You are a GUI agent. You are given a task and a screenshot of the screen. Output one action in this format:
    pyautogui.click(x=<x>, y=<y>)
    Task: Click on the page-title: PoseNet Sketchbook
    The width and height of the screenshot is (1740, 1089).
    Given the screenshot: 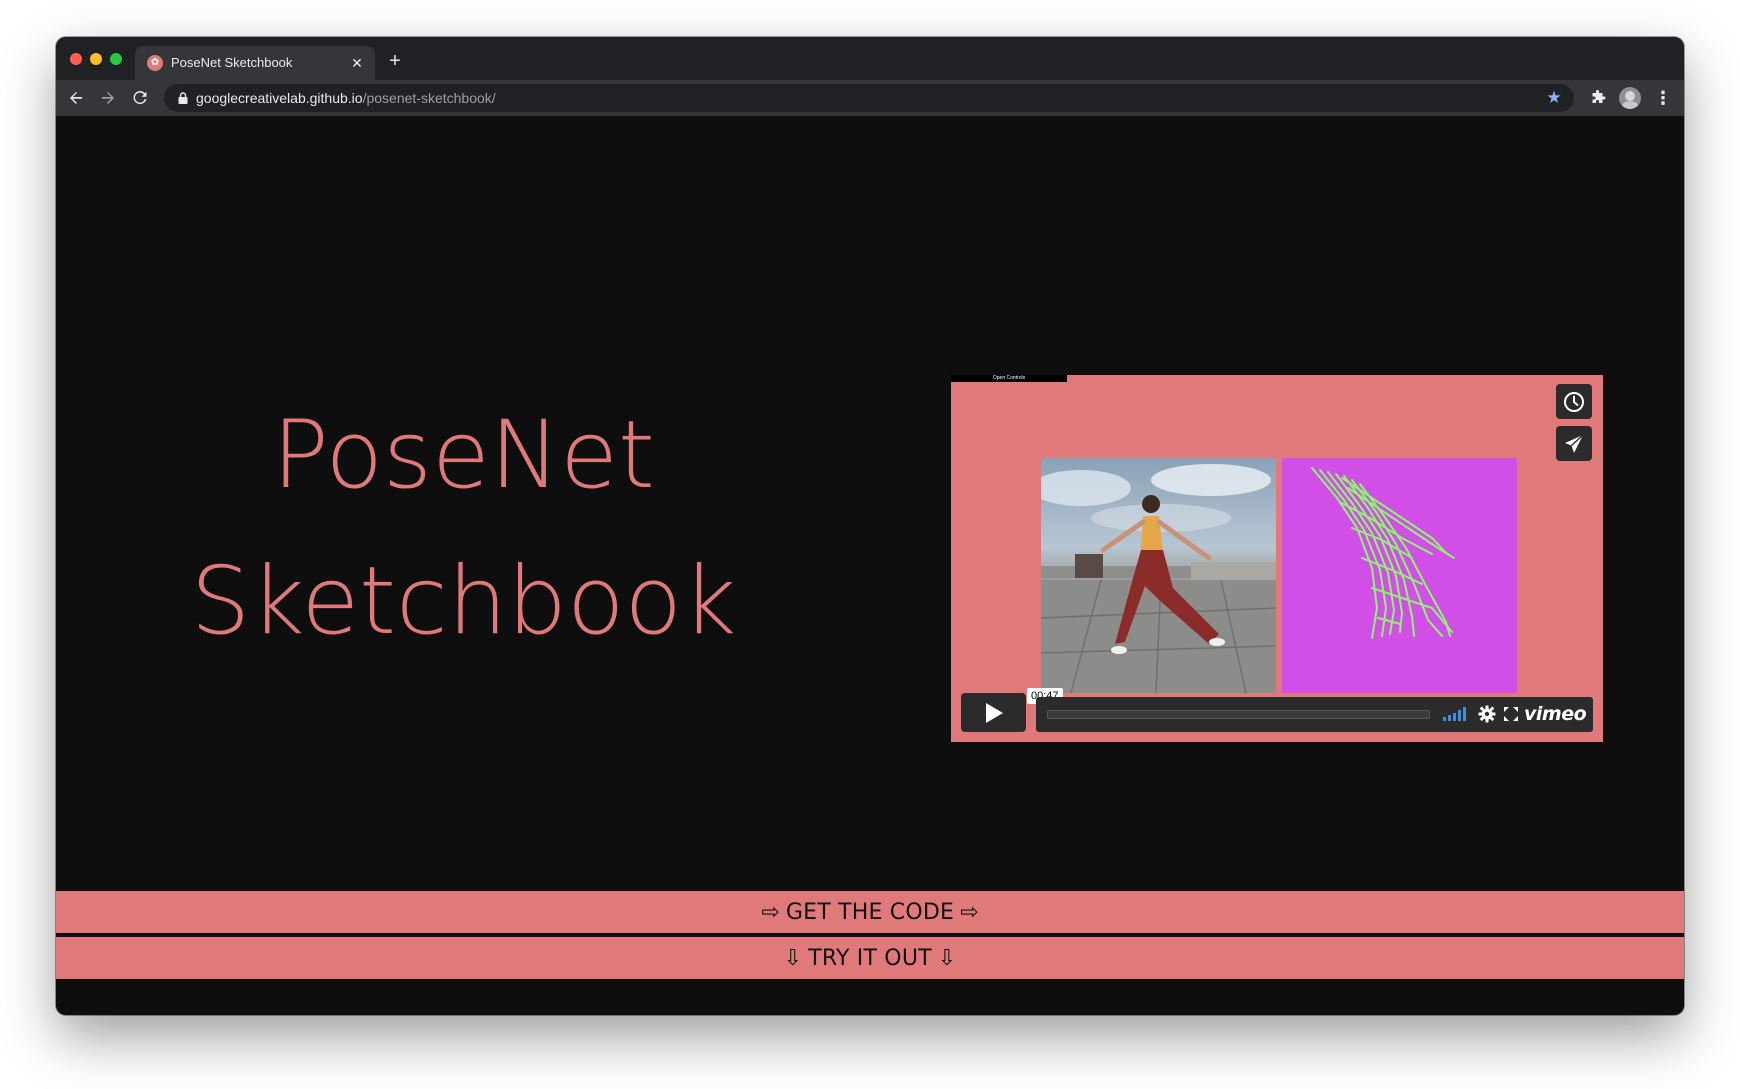 What is the action you would take?
    pyautogui.click(x=463, y=529)
    